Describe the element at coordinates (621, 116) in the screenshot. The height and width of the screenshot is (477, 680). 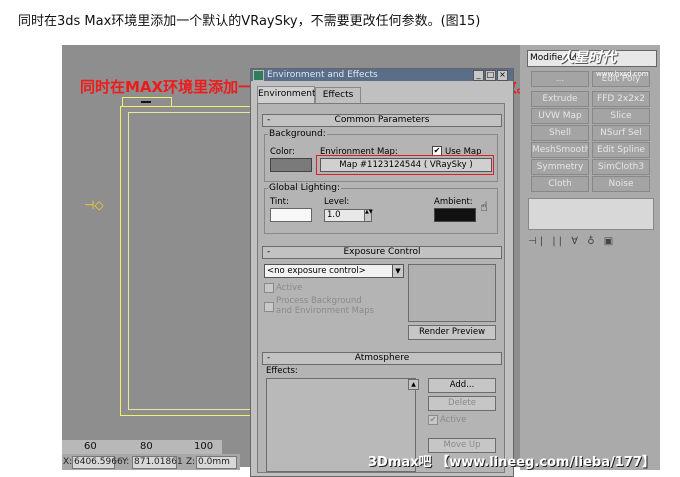
I see `modifier-button-slice: Slice` at that location.